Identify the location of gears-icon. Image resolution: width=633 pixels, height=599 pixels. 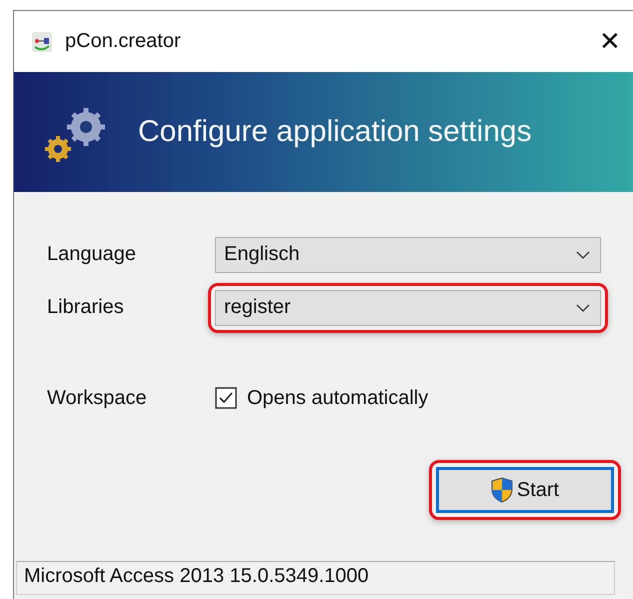
(75, 135).